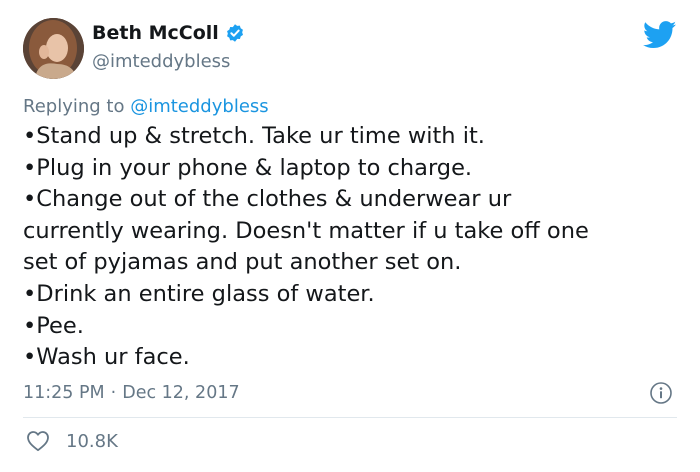 Image resolution: width=700 pixels, height=472 pixels. I want to click on reply-mention-link: @imteddybless, so click(199, 106).